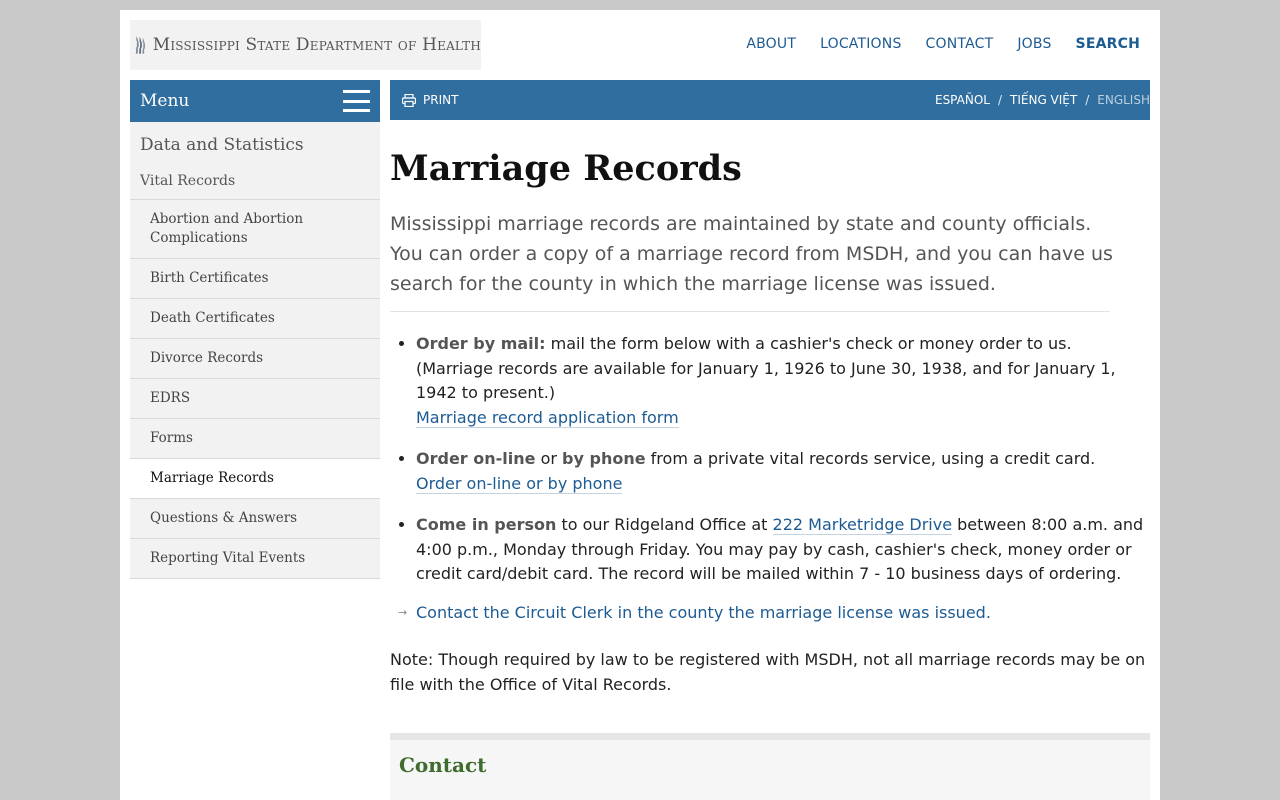 The height and width of the screenshot is (800, 1280). Describe the element at coordinates (960, 44) in the screenshot. I see `nav-contact: CONTACT` at that location.